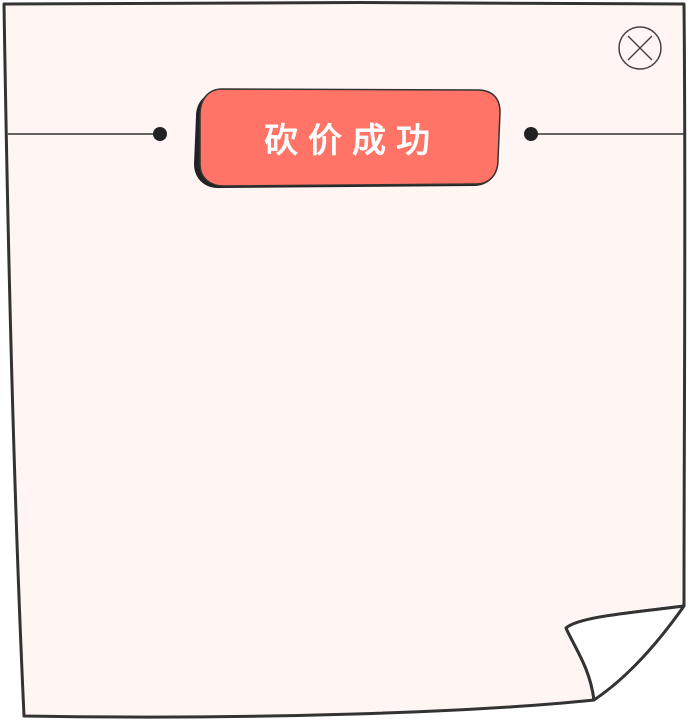  I want to click on close-button, so click(640, 48).